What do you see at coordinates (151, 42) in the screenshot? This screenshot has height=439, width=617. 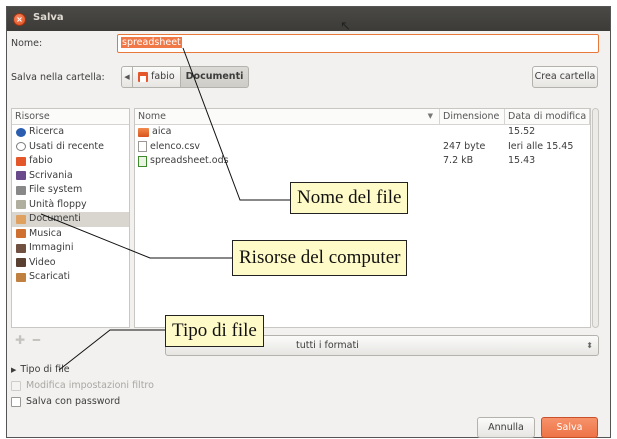 I see `file-name-value: spreadsheet` at bounding box center [151, 42].